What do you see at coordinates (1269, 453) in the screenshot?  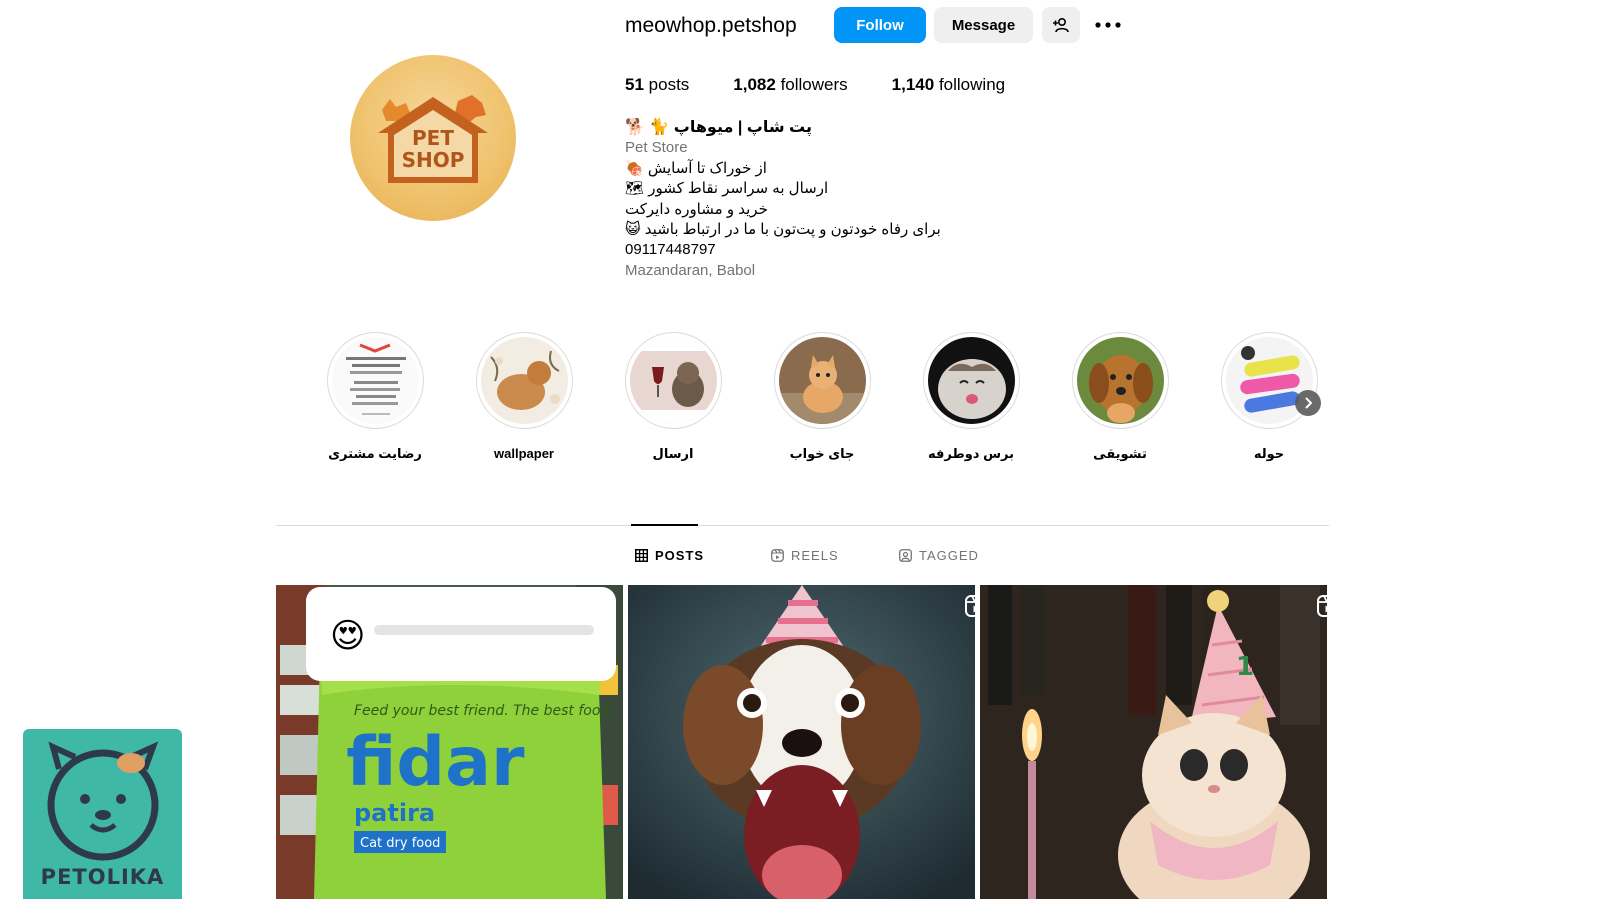 I see `highlight-label: حوله` at bounding box center [1269, 453].